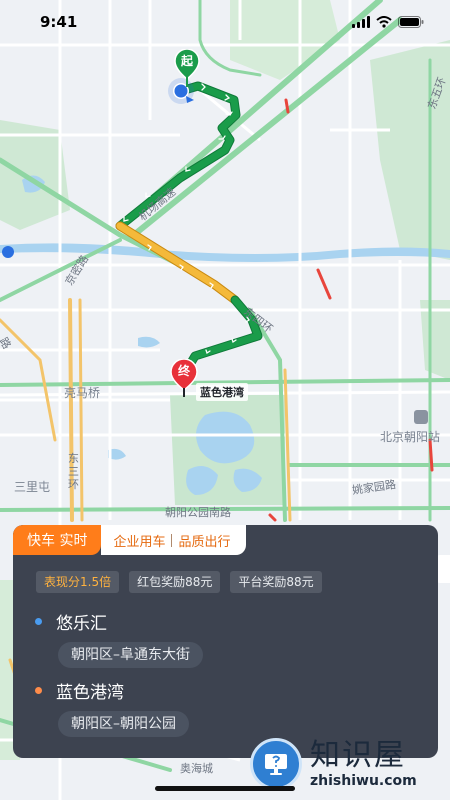 This screenshot has width=450, height=800. I want to click on origin-dot-icon, so click(38, 621).